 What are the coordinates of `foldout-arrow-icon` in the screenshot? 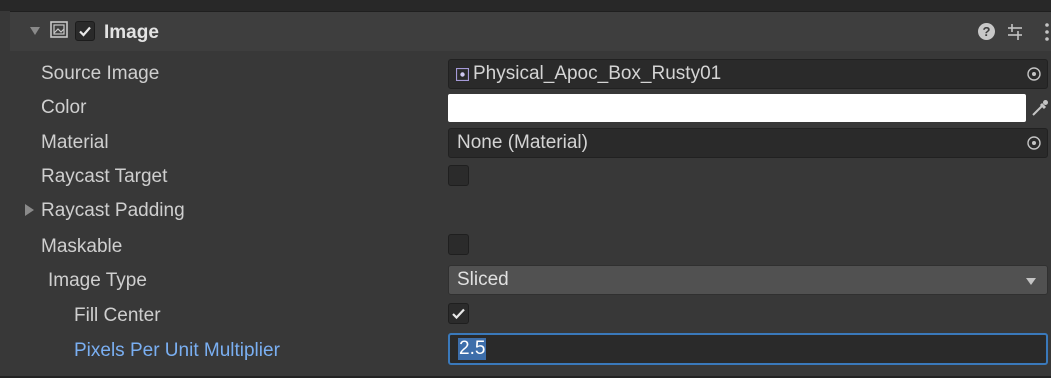 It's located at (29, 210).